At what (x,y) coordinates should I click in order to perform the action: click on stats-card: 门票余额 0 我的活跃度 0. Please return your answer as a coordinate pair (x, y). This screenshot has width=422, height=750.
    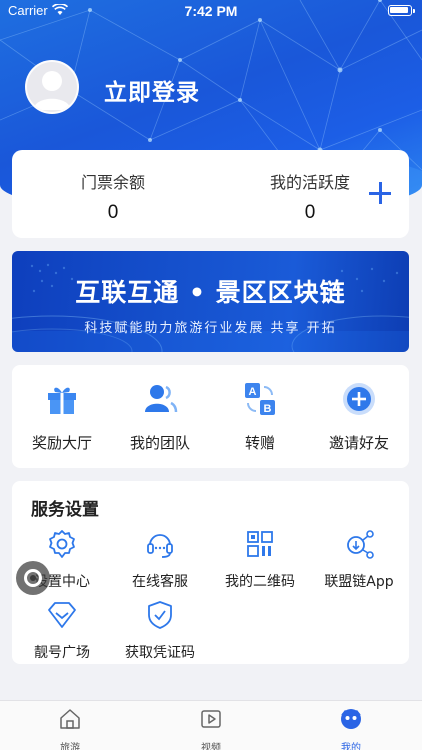
    Looking at the image, I should click on (210, 194).